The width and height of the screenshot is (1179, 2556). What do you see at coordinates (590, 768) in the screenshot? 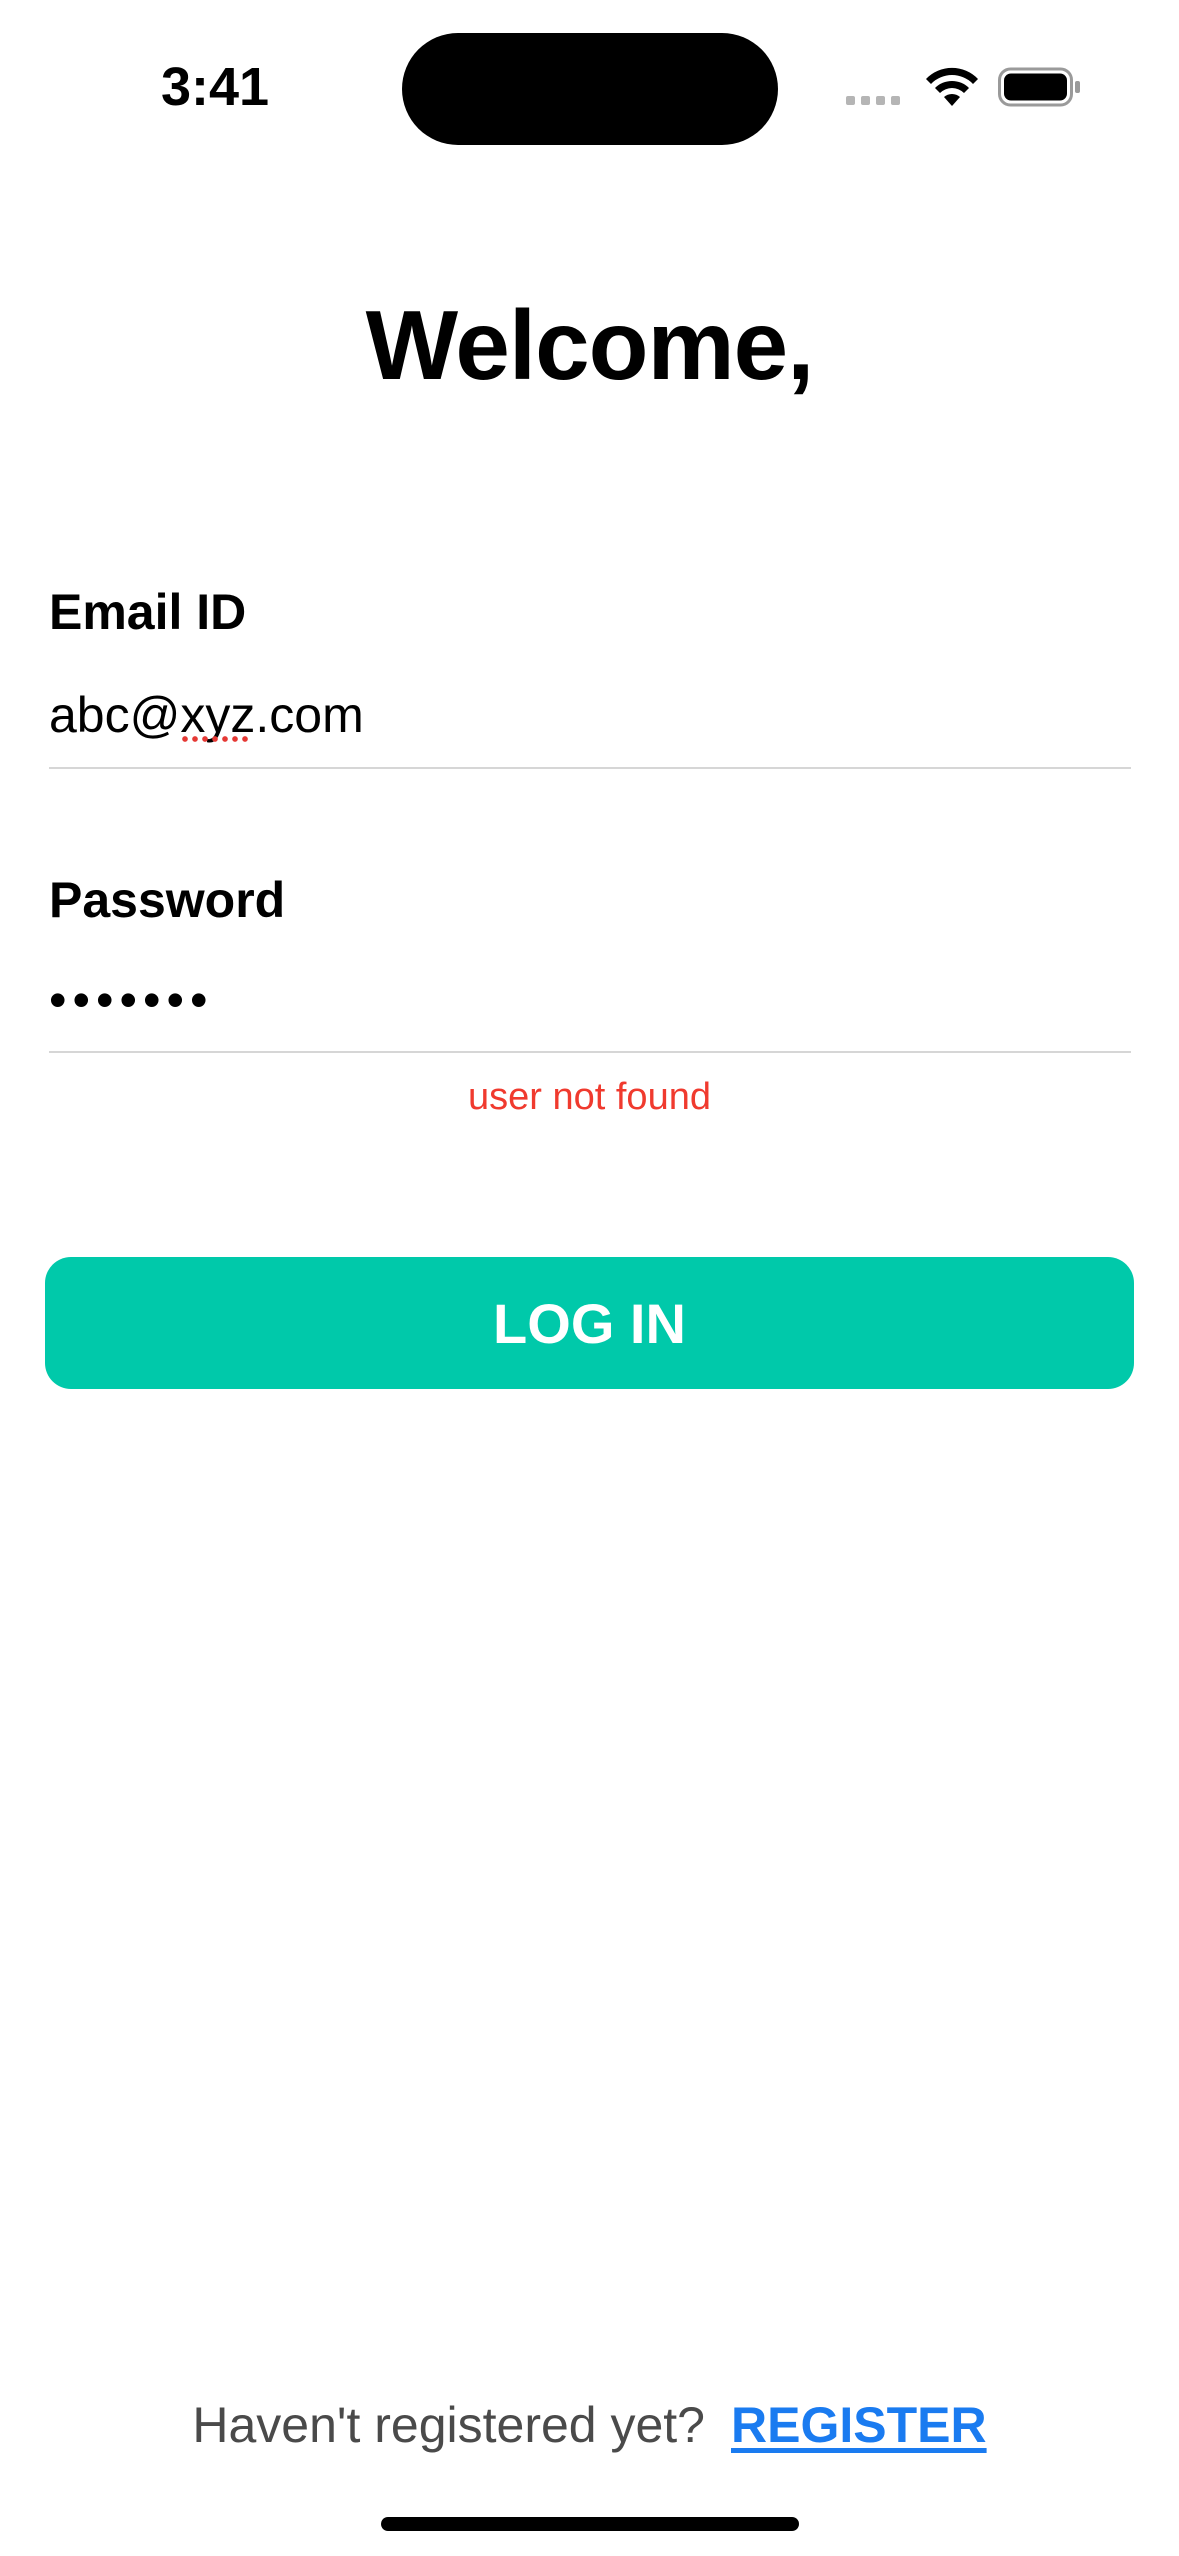
I see `email-divider` at bounding box center [590, 768].